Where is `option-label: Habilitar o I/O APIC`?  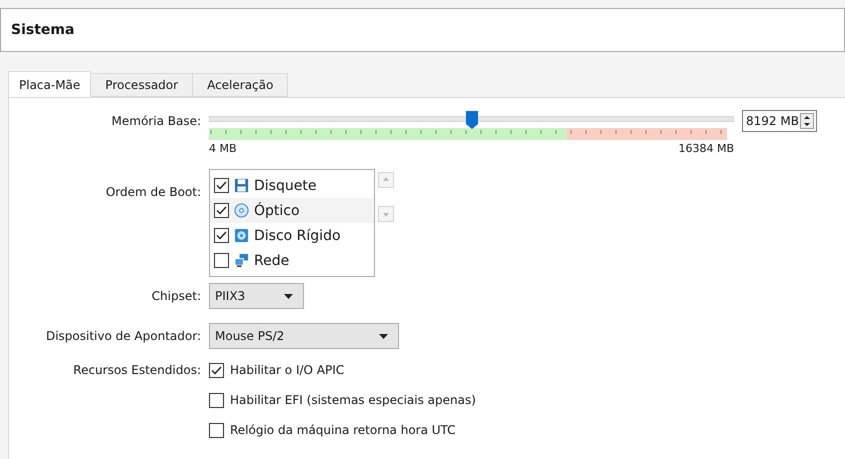 option-label: Habilitar o I/O APIC is located at coordinates (287, 370).